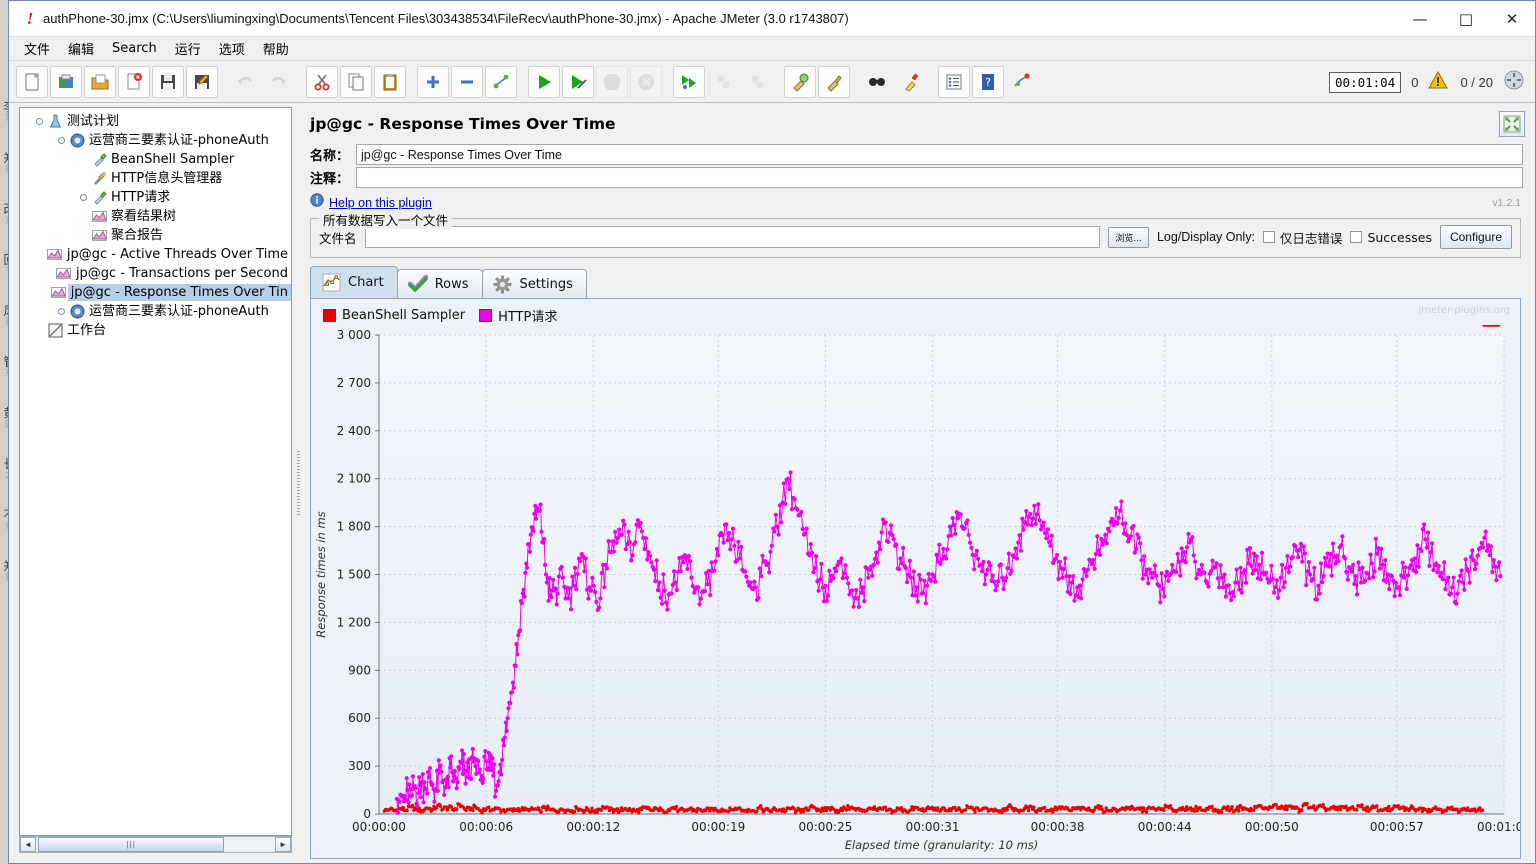 This screenshot has width=1536, height=864. Describe the element at coordinates (1512, 124) in the screenshot. I see `maximize-panel-icon` at that location.